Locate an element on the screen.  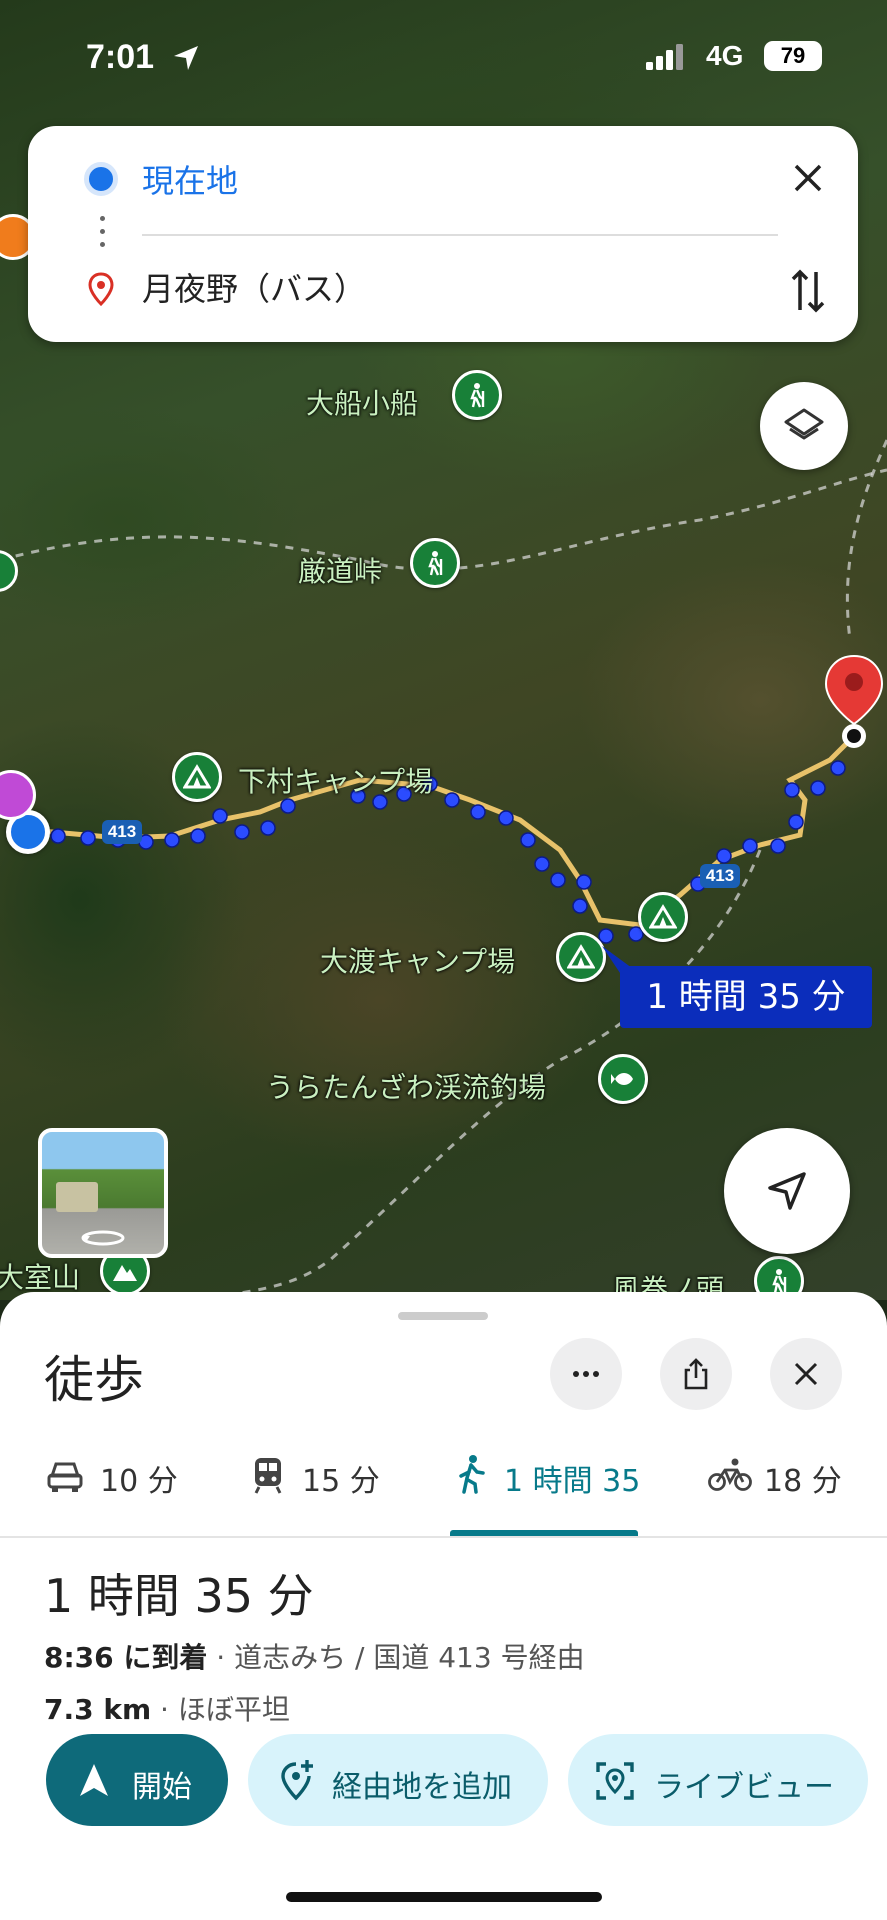
sheet-title: 徒歩 is located at coordinates (94, 1380).